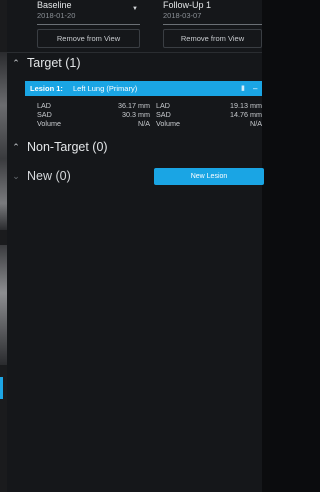  Describe the element at coordinates (134, 105) in the screenshot. I see `measure-value: 36.17 mm` at that location.